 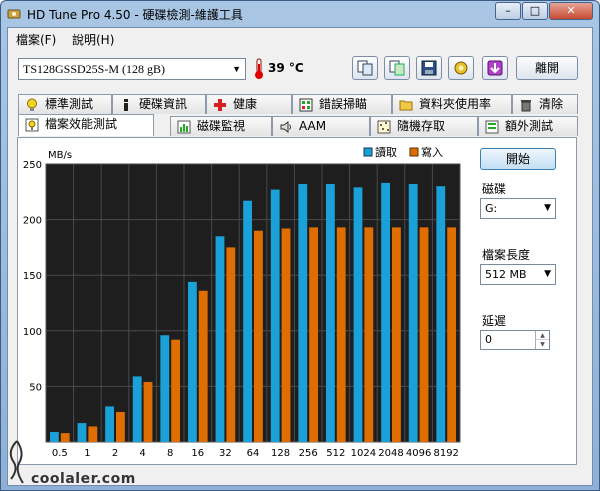 I want to click on tab-benchmark-label: 標準測試, so click(x=69, y=104).